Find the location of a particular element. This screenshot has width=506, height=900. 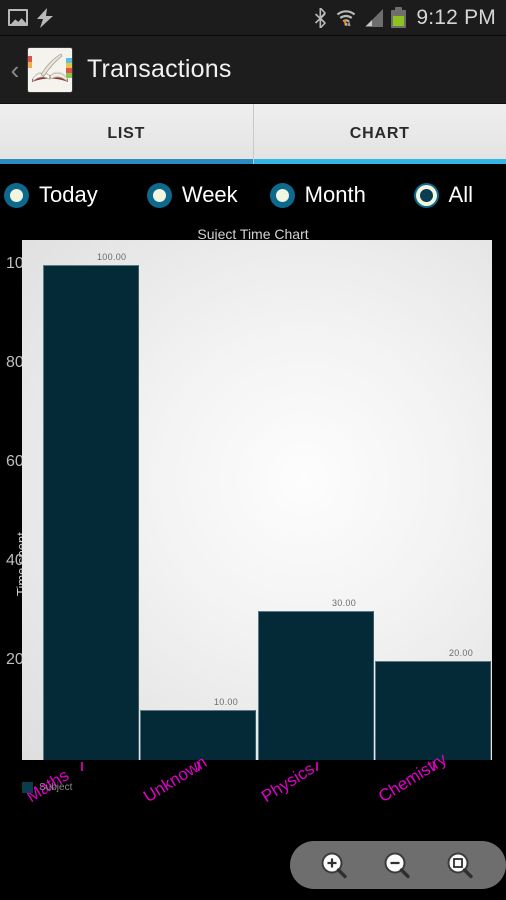

bluetooth-icon is located at coordinates (321, 17).